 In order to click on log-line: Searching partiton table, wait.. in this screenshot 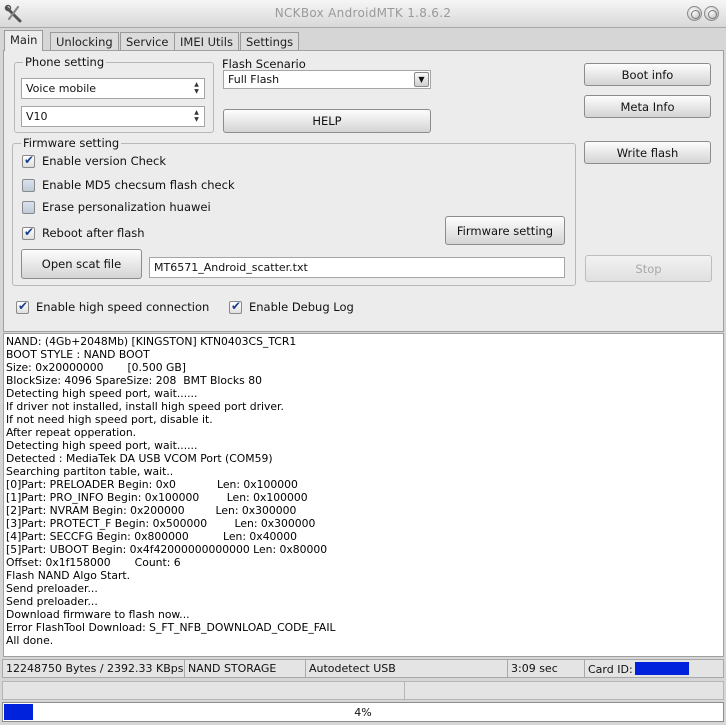, I will do `click(90, 471)`.